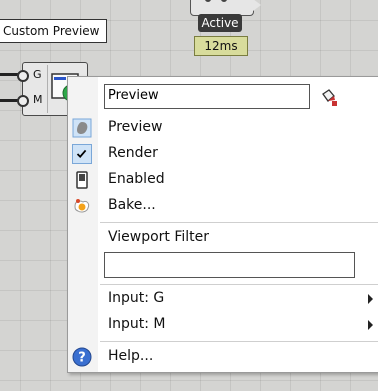 Image resolution: width=378 pixels, height=391 pixels. What do you see at coordinates (9, 100) in the screenshot?
I see `wire-m` at bounding box center [9, 100].